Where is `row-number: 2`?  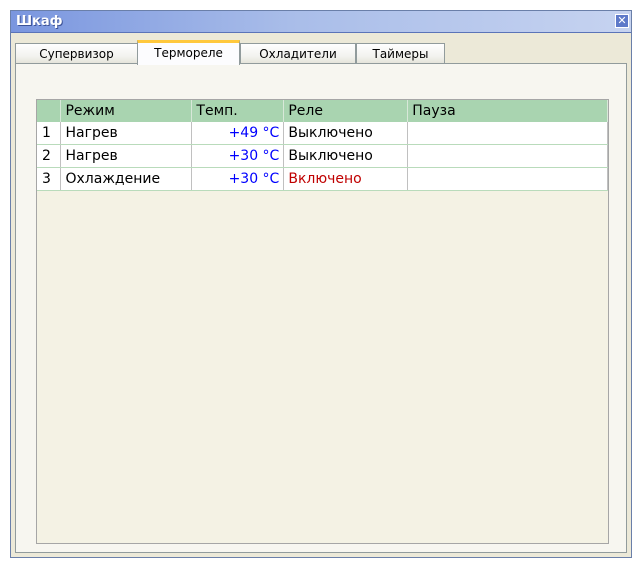 row-number: 2 is located at coordinates (49, 156).